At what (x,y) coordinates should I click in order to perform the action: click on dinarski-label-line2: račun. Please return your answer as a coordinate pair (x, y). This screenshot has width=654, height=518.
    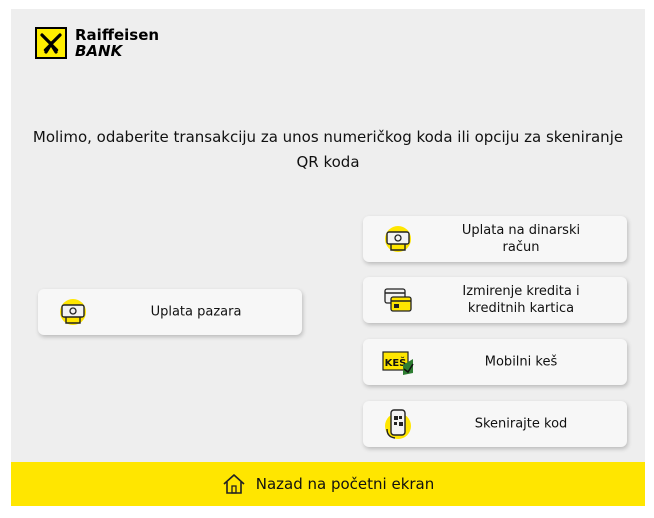
    Looking at the image, I should click on (521, 247).